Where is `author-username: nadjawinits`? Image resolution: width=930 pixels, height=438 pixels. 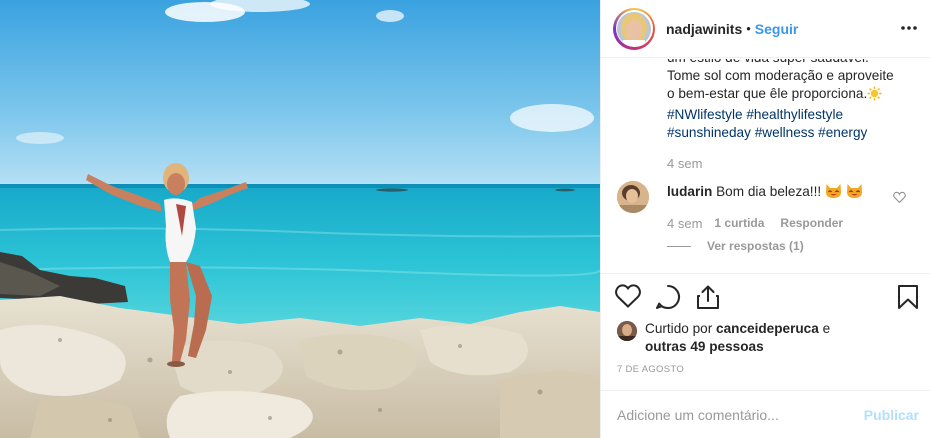 author-username: nadjawinits is located at coordinates (704, 29).